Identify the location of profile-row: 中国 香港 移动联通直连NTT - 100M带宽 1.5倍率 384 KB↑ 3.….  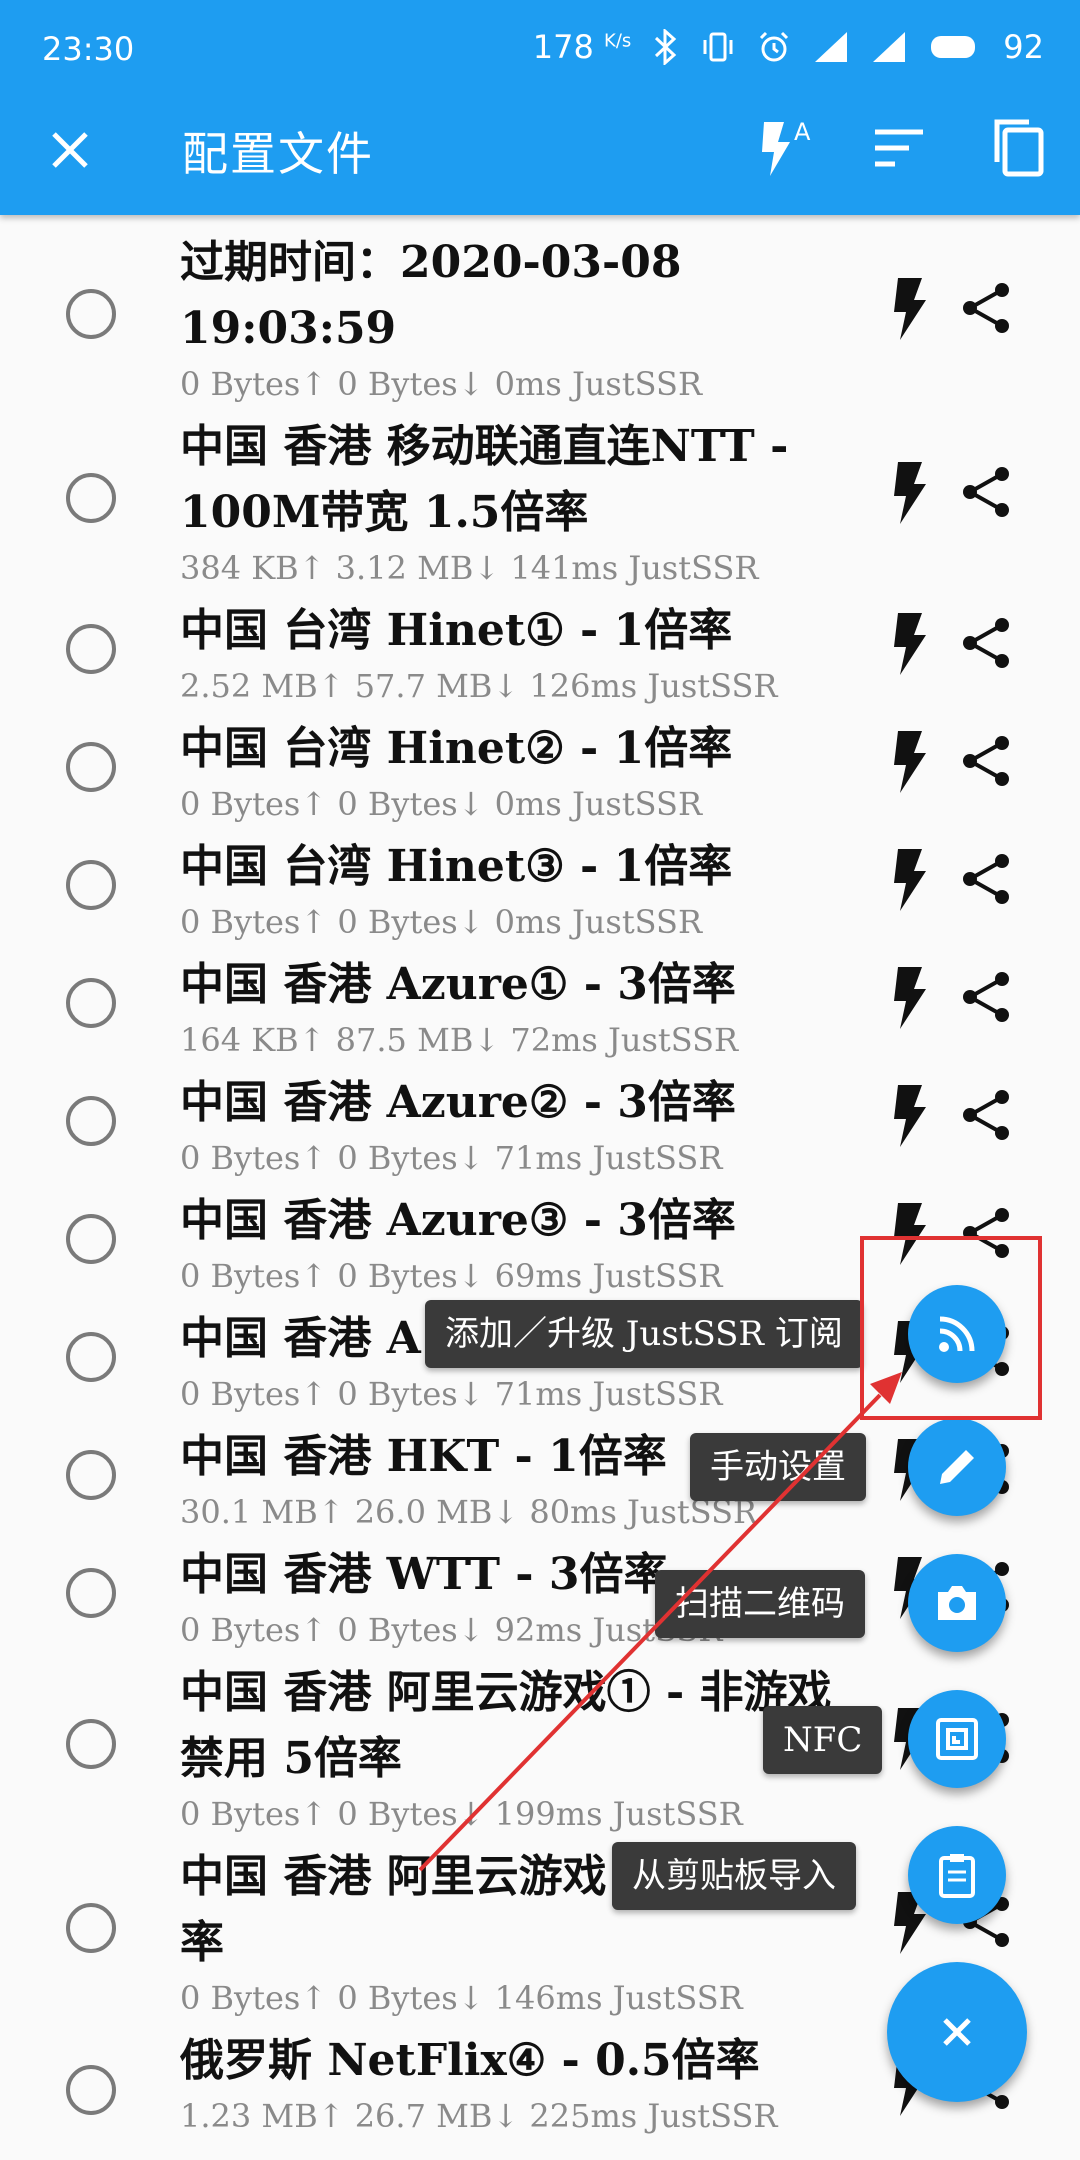
(540, 498).